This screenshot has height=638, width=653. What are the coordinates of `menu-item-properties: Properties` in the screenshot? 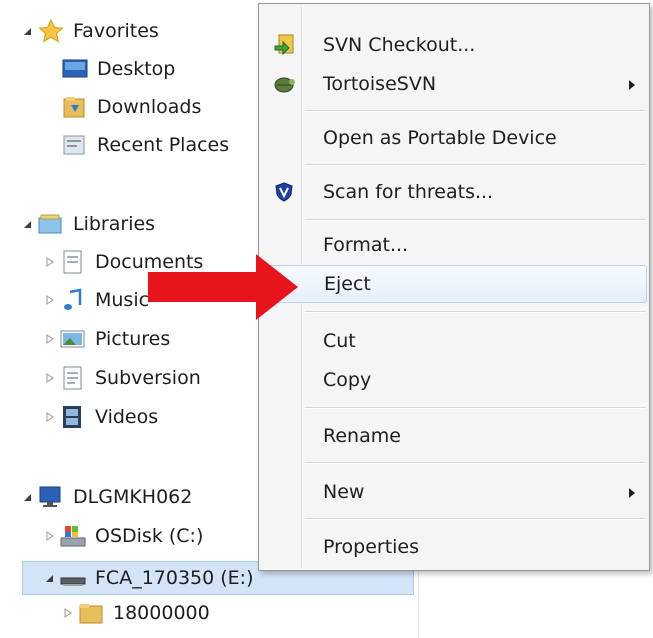 It's located at (454, 547).